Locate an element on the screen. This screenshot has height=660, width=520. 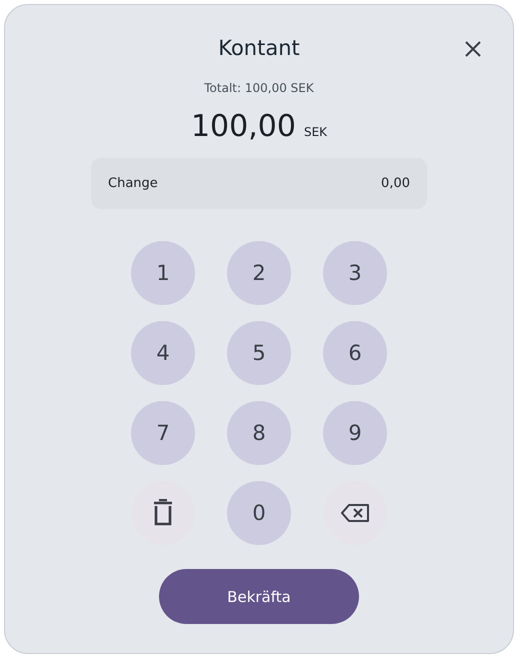
total-text: Totalt: 100,00 SEK is located at coordinates (259, 88).